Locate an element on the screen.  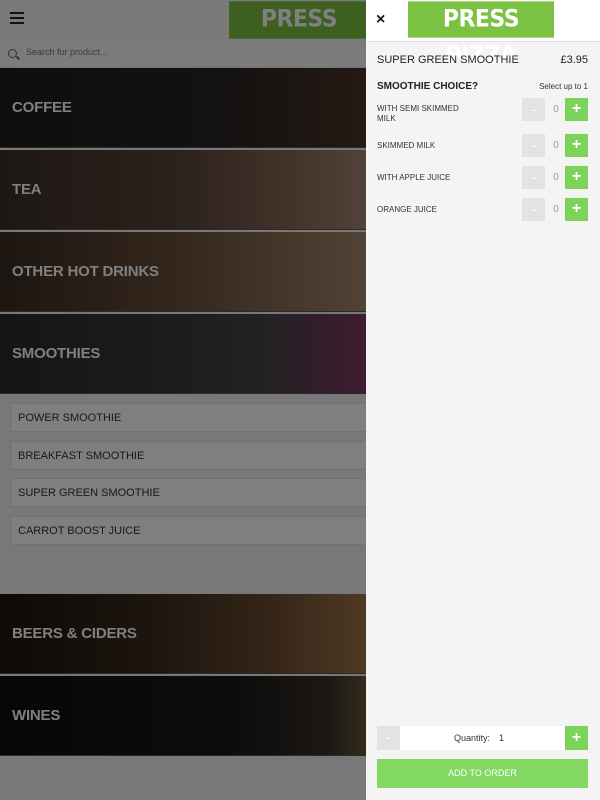
option-label: ORANGE JUICE is located at coordinates (407, 209).